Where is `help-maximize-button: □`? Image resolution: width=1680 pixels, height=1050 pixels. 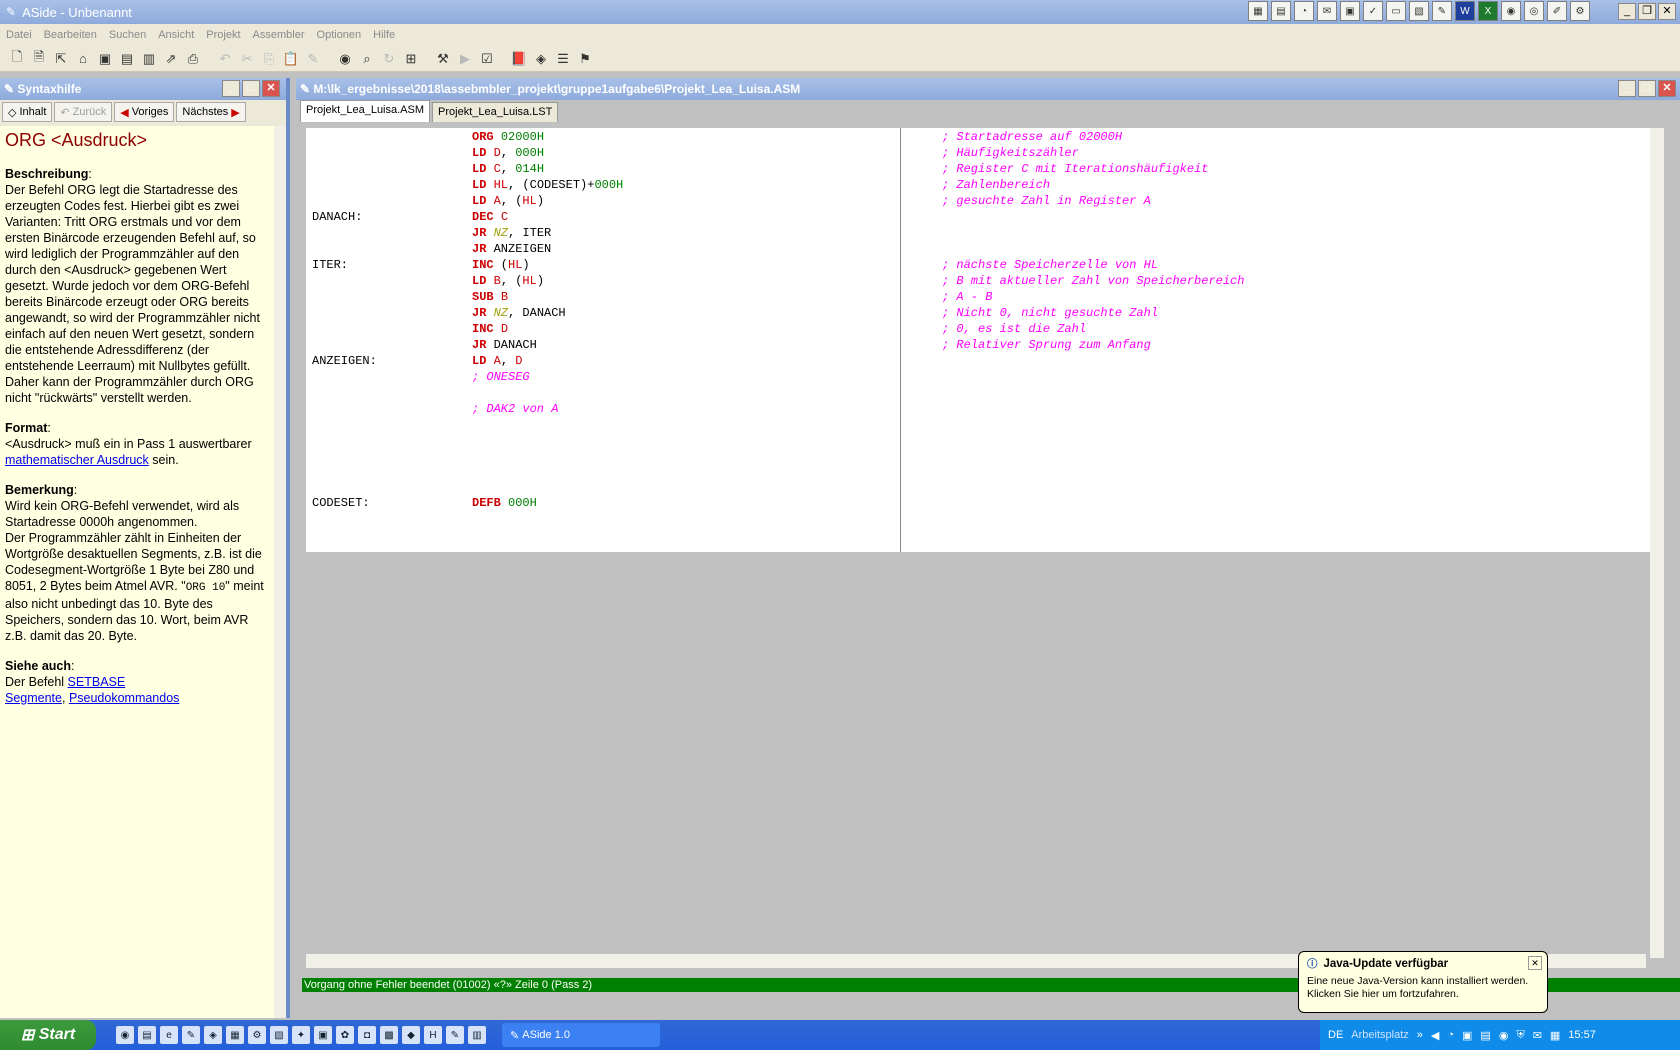
help-maximize-button: □ is located at coordinates (251, 88).